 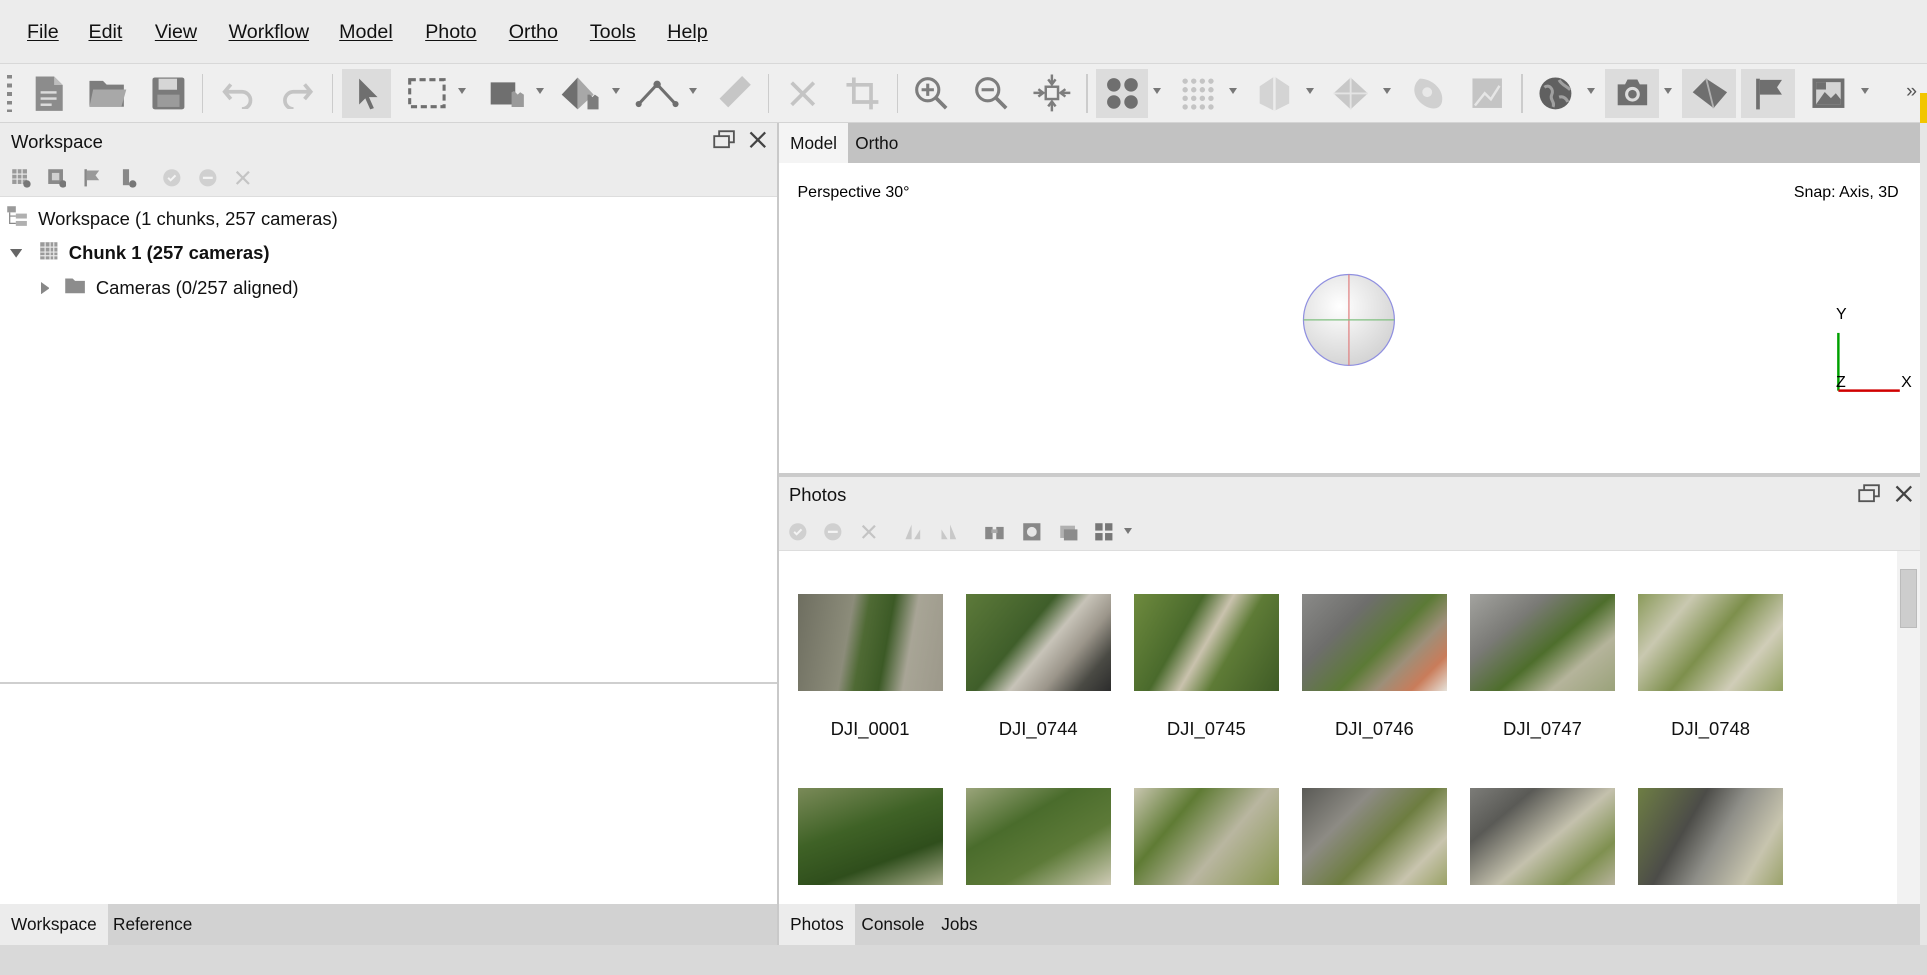 What do you see at coordinates (687, 32) in the screenshot?
I see `menu-help: Help` at bounding box center [687, 32].